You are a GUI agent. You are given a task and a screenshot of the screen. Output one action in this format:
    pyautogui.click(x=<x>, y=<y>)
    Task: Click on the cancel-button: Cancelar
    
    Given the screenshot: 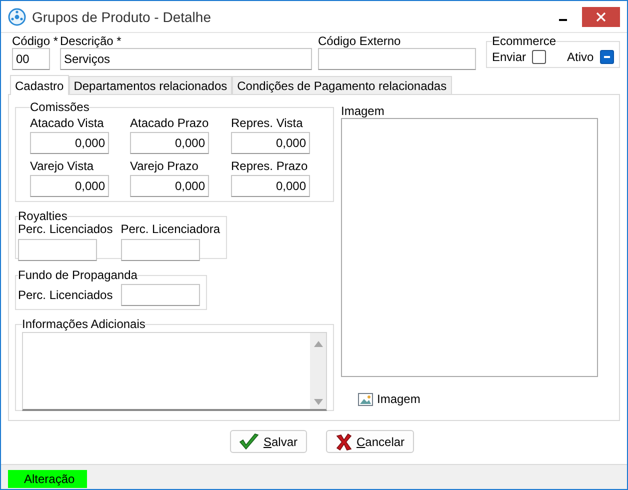 What is the action you would take?
    pyautogui.click(x=370, y=441)
    